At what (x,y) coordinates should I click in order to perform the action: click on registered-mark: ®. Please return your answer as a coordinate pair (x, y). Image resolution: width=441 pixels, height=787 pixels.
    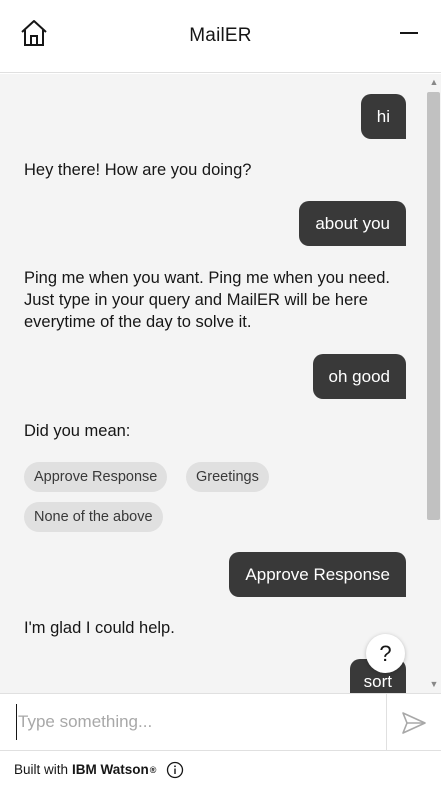
    Looking at the image, I should click on (153, 769).